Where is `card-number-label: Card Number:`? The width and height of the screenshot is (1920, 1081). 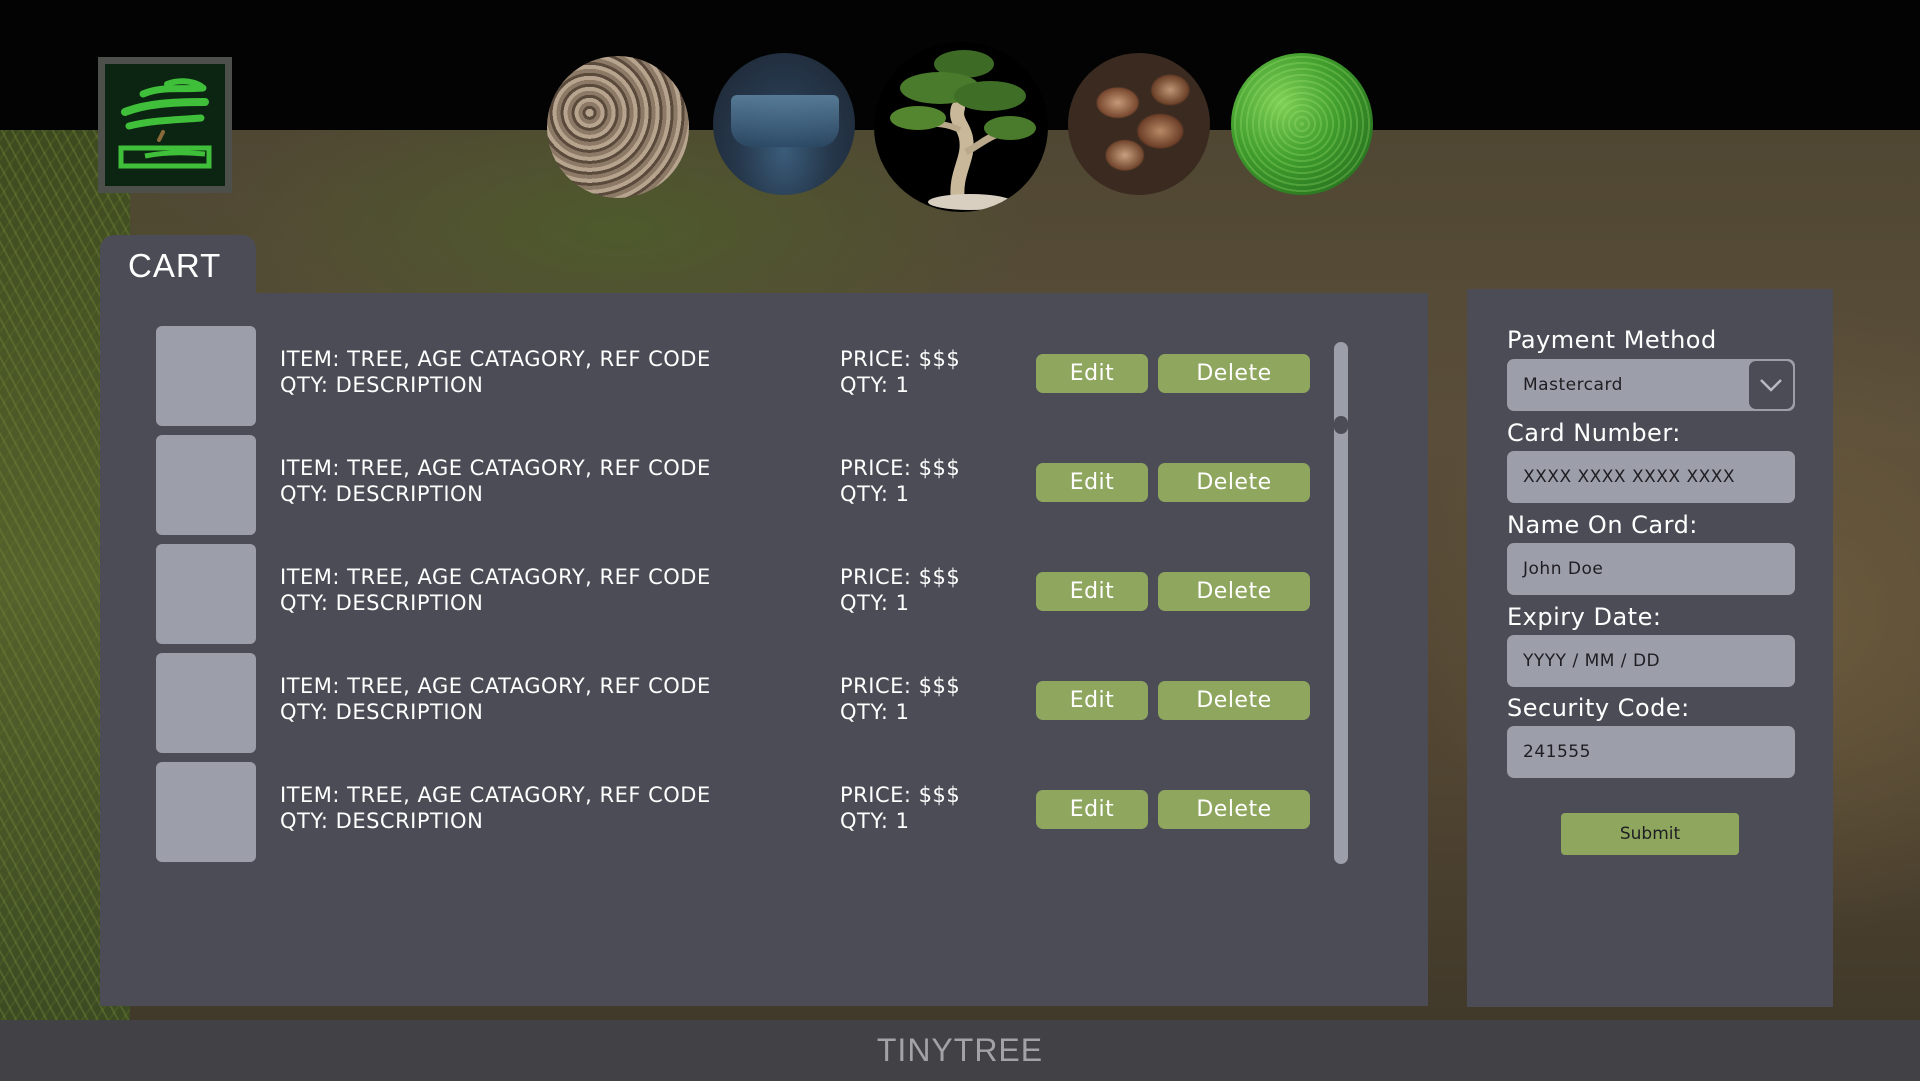 card-number-label: Card Number: is located at coordinates (1594, 433).